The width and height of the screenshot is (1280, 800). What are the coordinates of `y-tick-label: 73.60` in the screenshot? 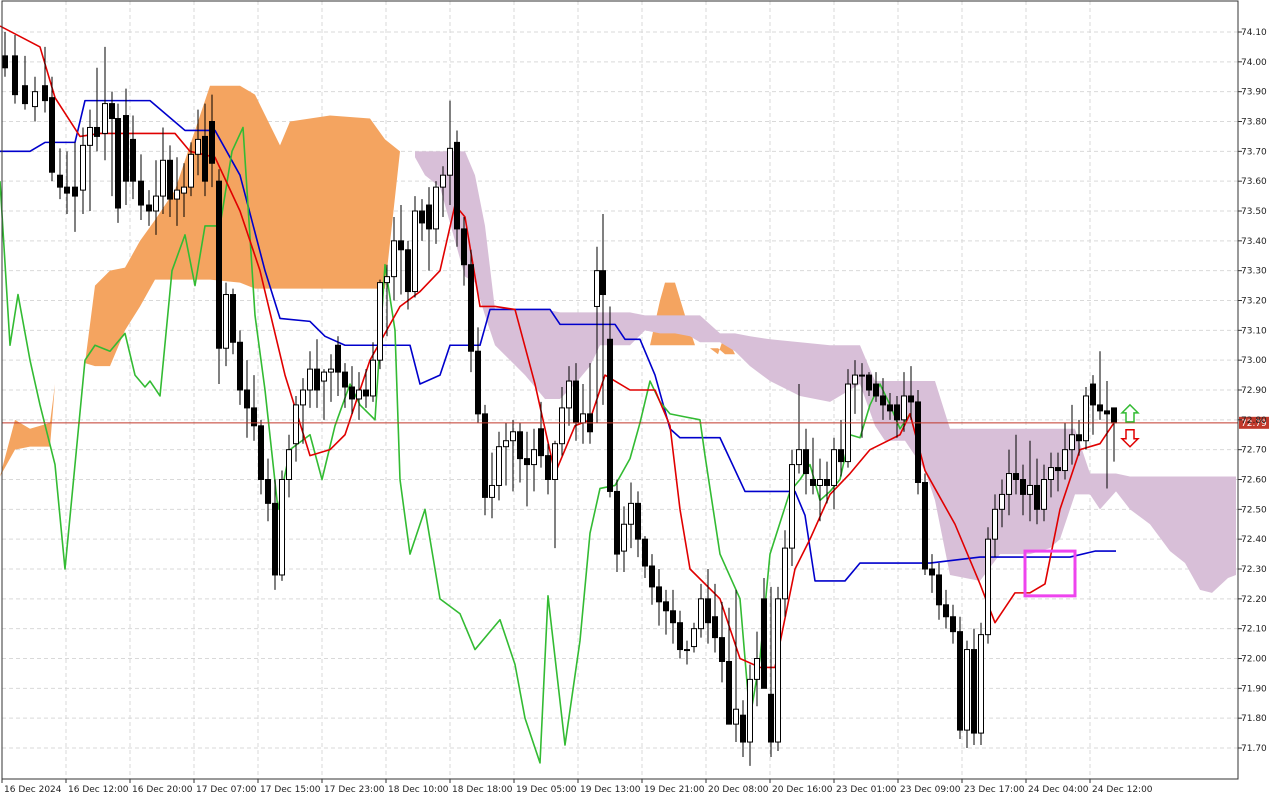 It's located at (1254, 182).